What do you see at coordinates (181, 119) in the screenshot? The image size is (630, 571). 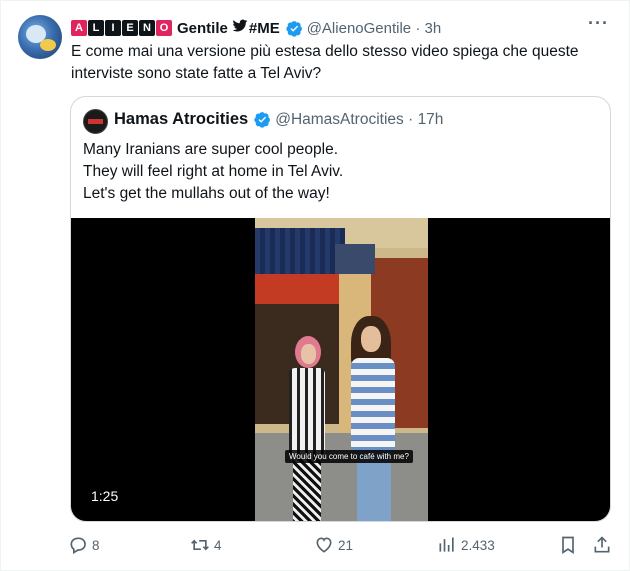 I see `quoted-author-name: Hamas Atrocities` at bounding box center [181, 119].